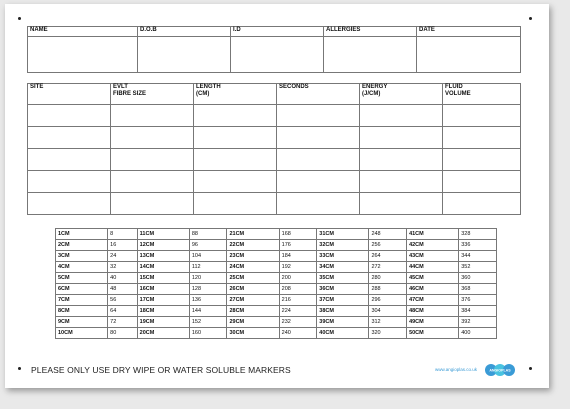 The height and width of the screenshot is (409, 570). Describe the element at coordinates (468, 31) in the screenshot. I see `header-date: DATE` at that location.